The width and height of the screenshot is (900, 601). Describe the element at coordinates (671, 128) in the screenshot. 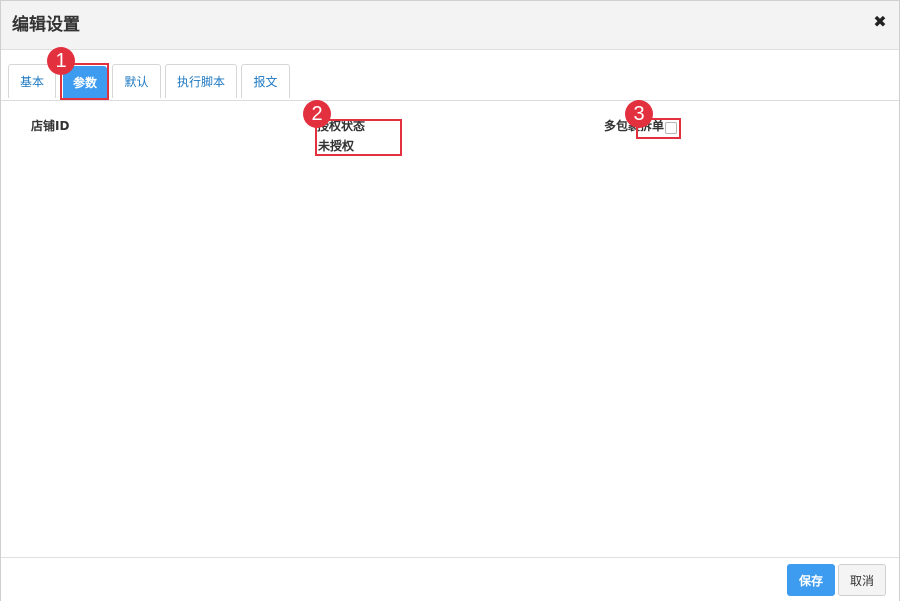

I see `multi-package-checkbox` at that location.